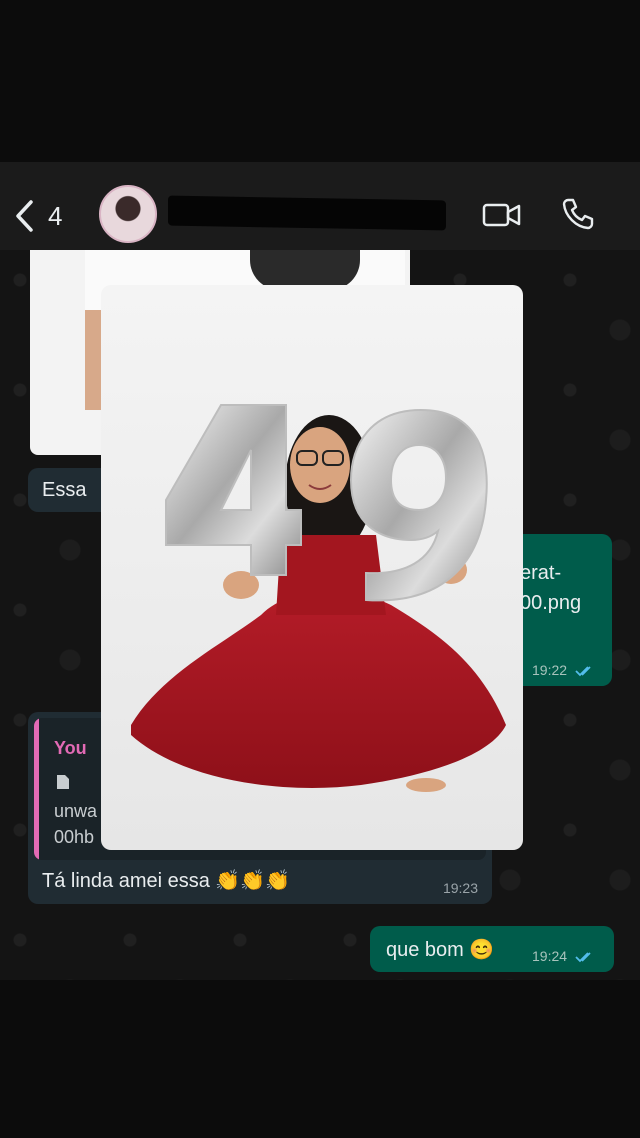 This screenshot has height=1138, width=640. Describe the element at coordinates (320, 1059) in the screenshot. I see `bottom-black-area` at that location.